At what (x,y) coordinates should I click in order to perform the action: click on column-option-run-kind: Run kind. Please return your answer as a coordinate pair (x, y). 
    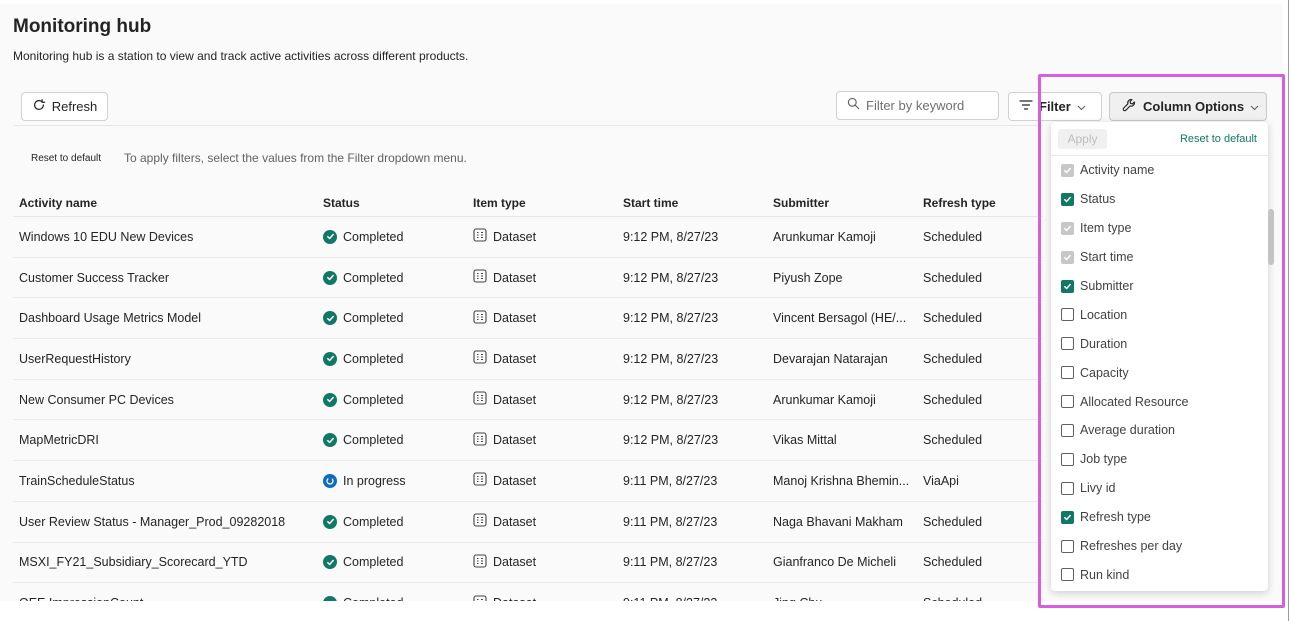
    Looking at the image, I should click on (1159, 574).